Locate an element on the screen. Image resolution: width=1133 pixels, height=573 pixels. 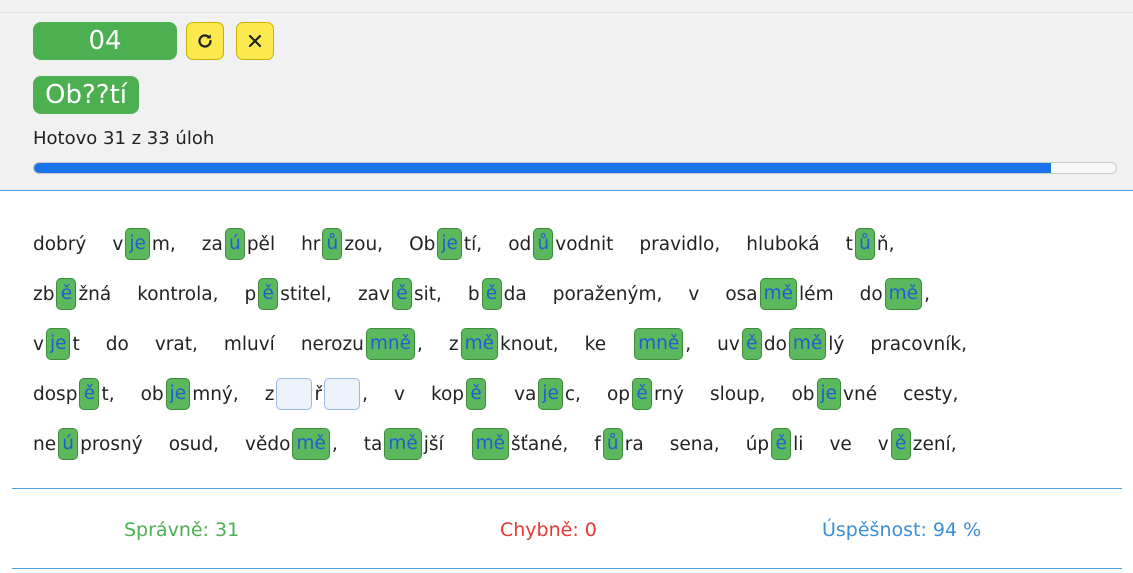
word-fragment: zení, is located at coordinates (934, 444).